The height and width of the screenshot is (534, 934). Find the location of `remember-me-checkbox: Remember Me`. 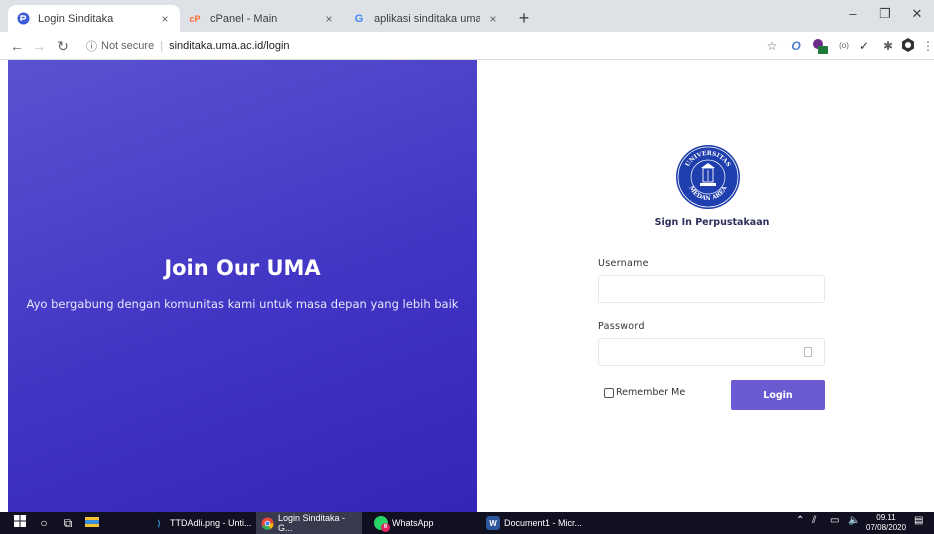

remember-me-checkbox: Remember Me is located at coordinates (644, 392).